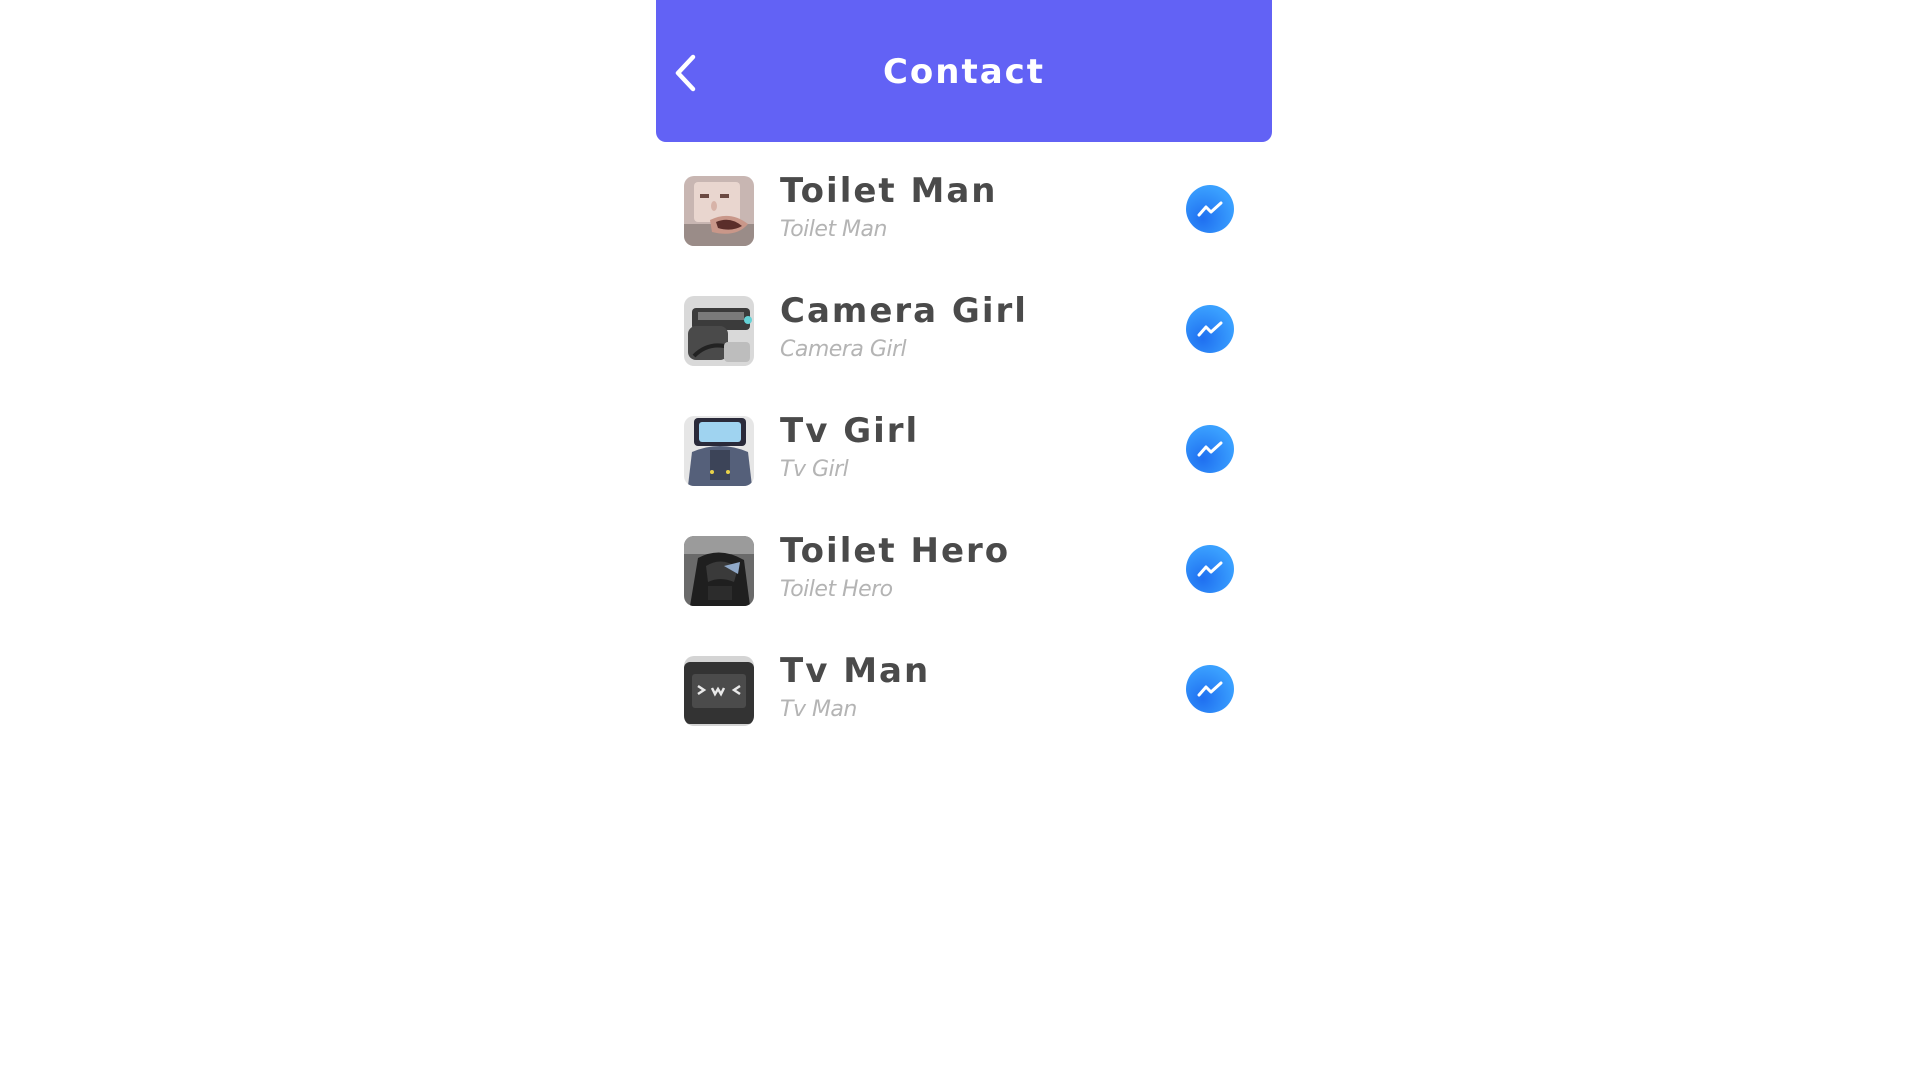 Image resolution: width=1920 pixels, height=1080 pixels. Describe the element at coordinates (814, 469) in the screenshot. I see `contact-subtitle: Tv Girl` at that location.